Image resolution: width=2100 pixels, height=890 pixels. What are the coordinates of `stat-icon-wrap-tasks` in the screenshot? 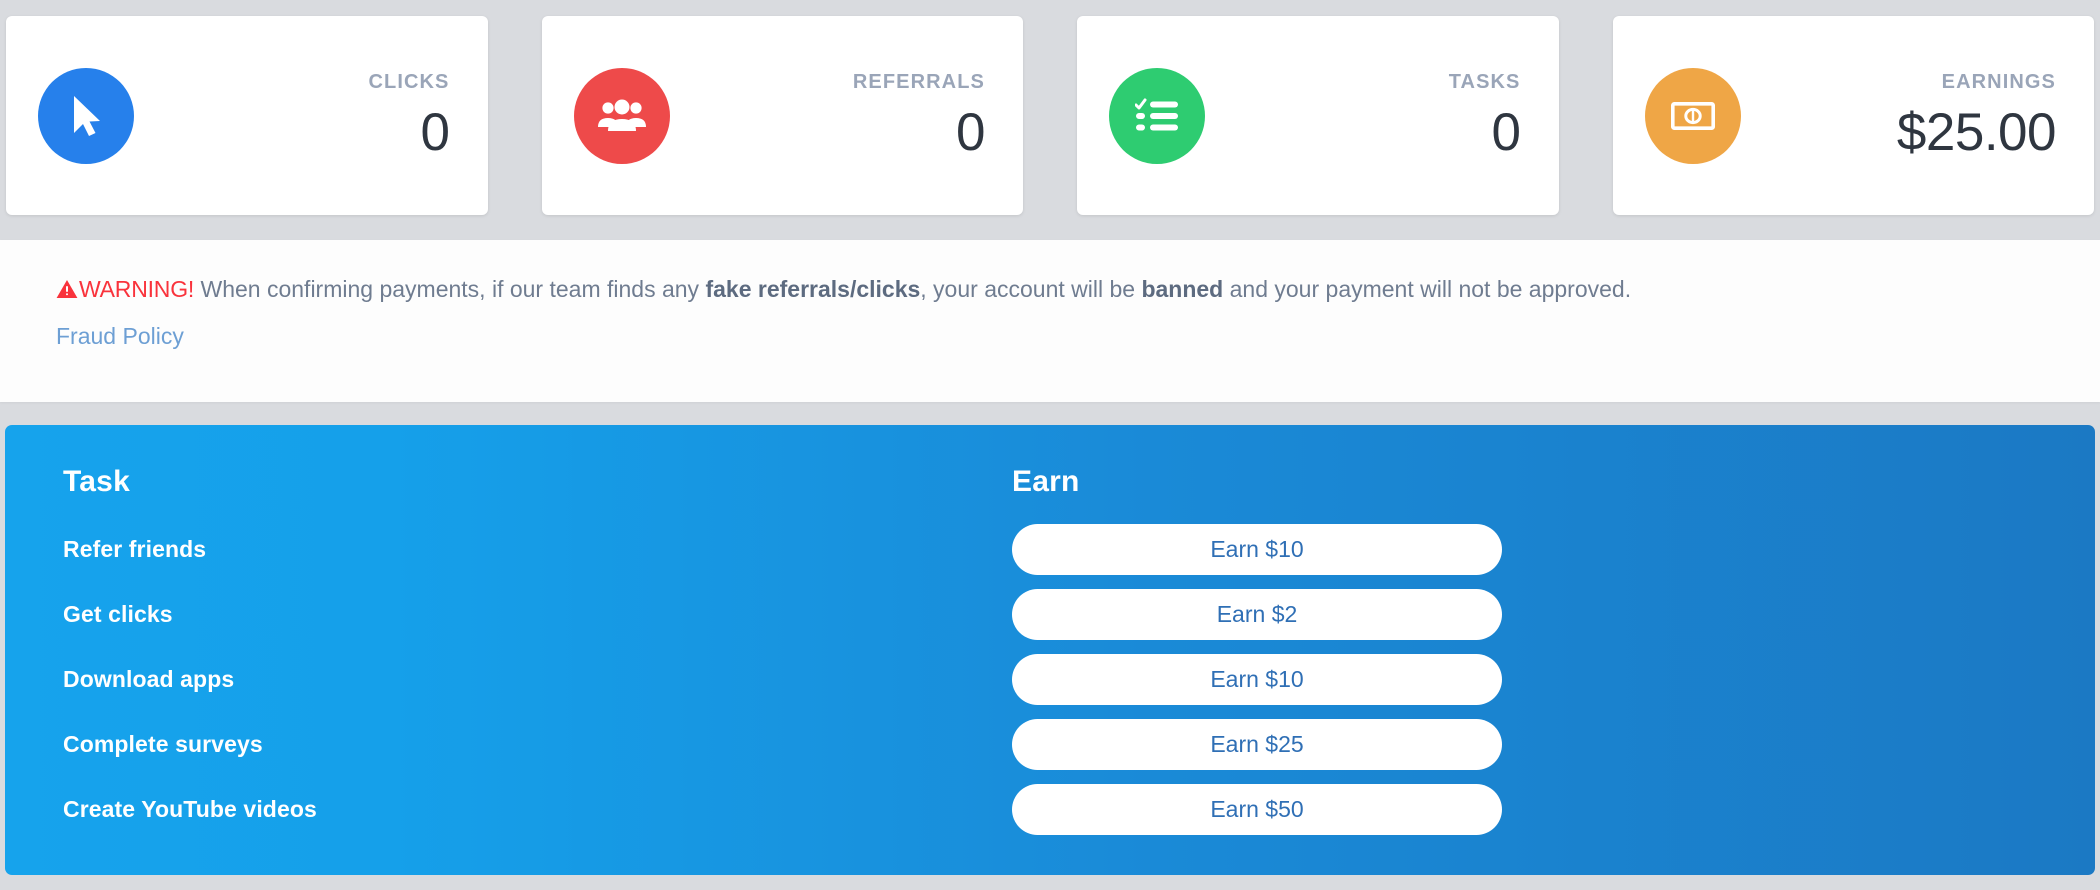 It's located at (1157, 115).